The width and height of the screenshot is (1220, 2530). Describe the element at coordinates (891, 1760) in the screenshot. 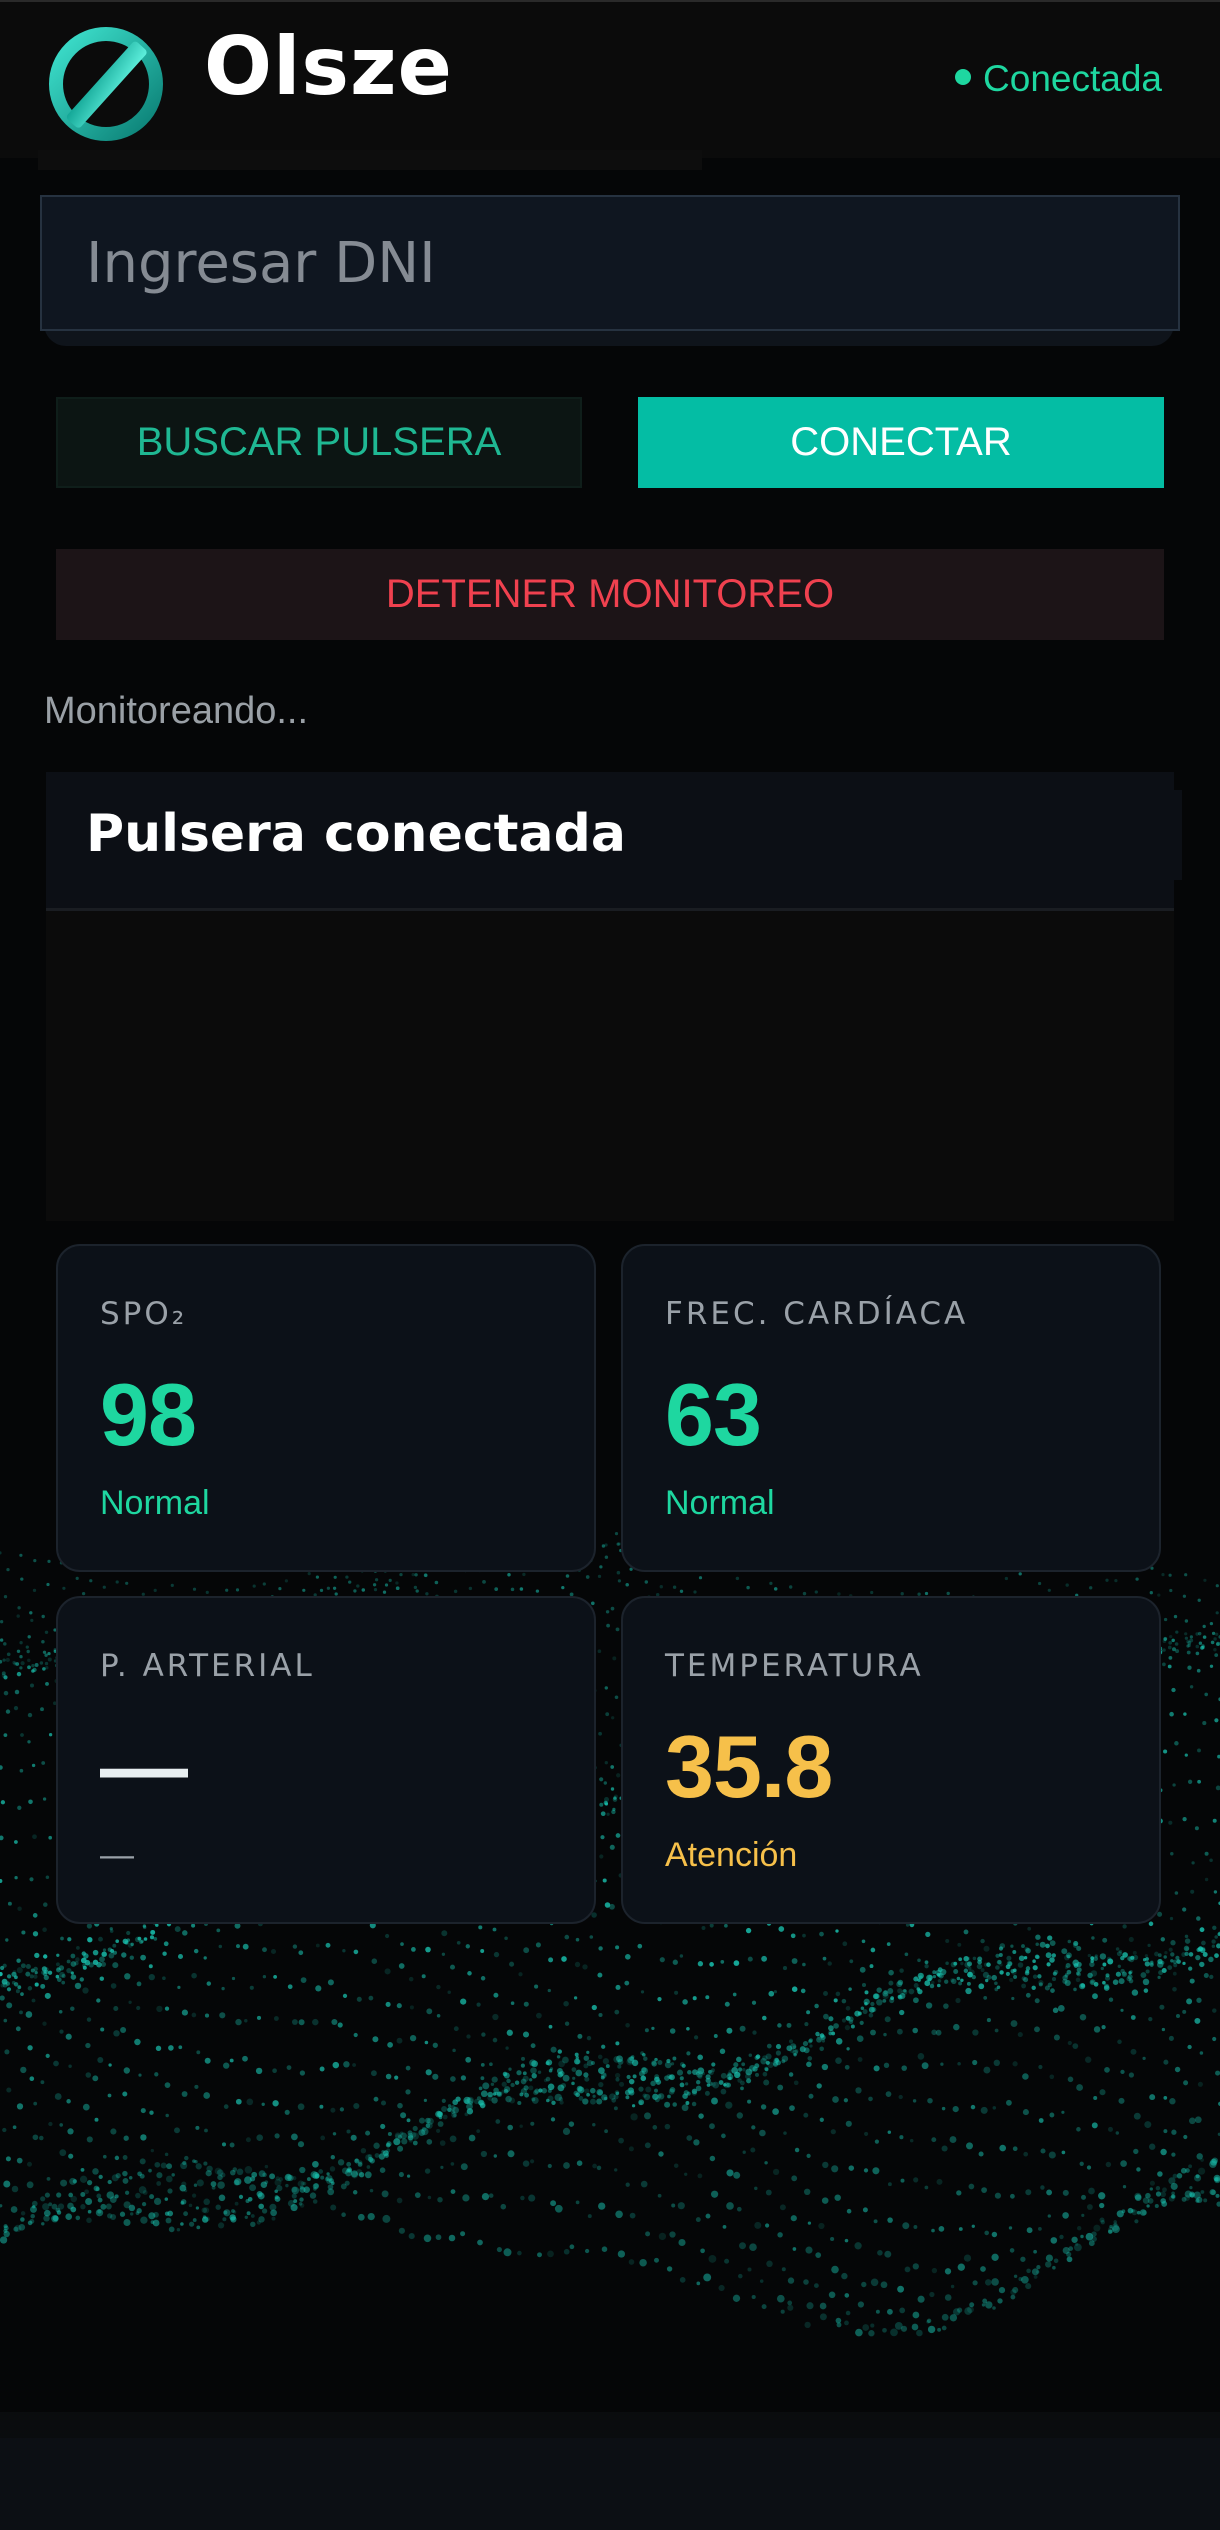

I see `temperature-card: TEMPERATURA 35.8 Atención` at that location.